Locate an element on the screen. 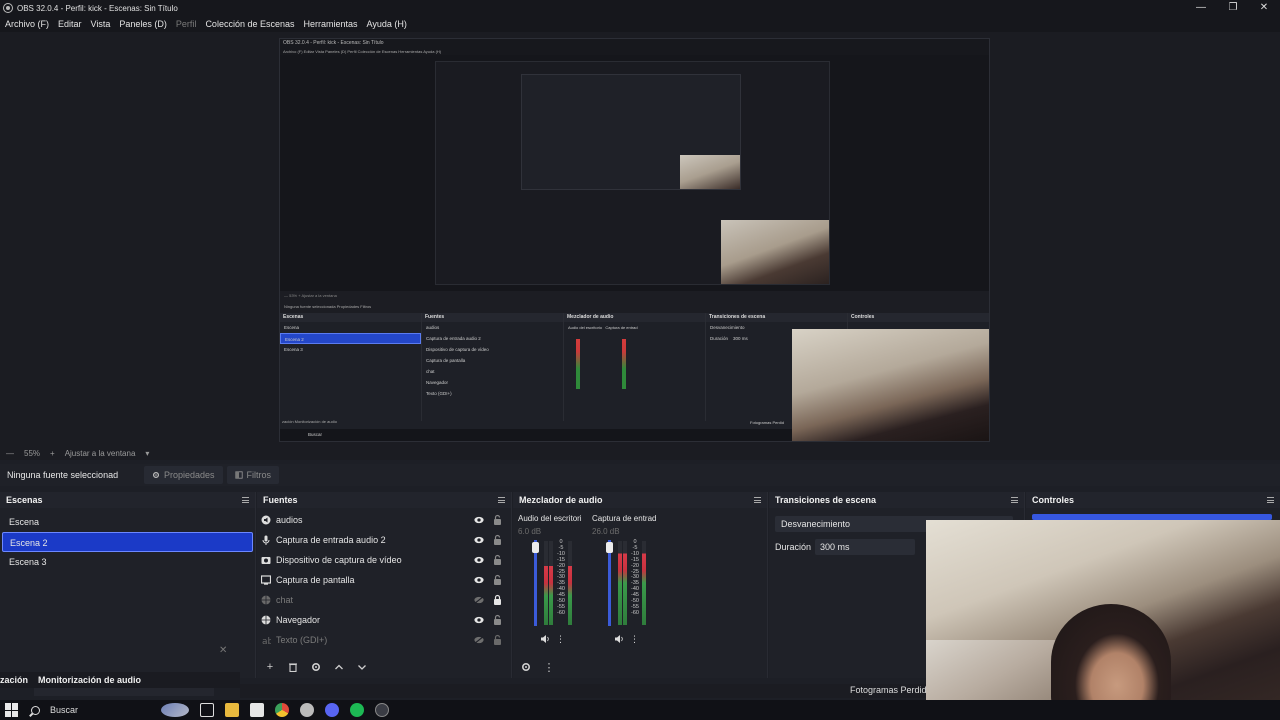 Image resolution: width=1280 pixels, height=720 pixels. speaker-icon-glyph is located at coordinates (619, 639).